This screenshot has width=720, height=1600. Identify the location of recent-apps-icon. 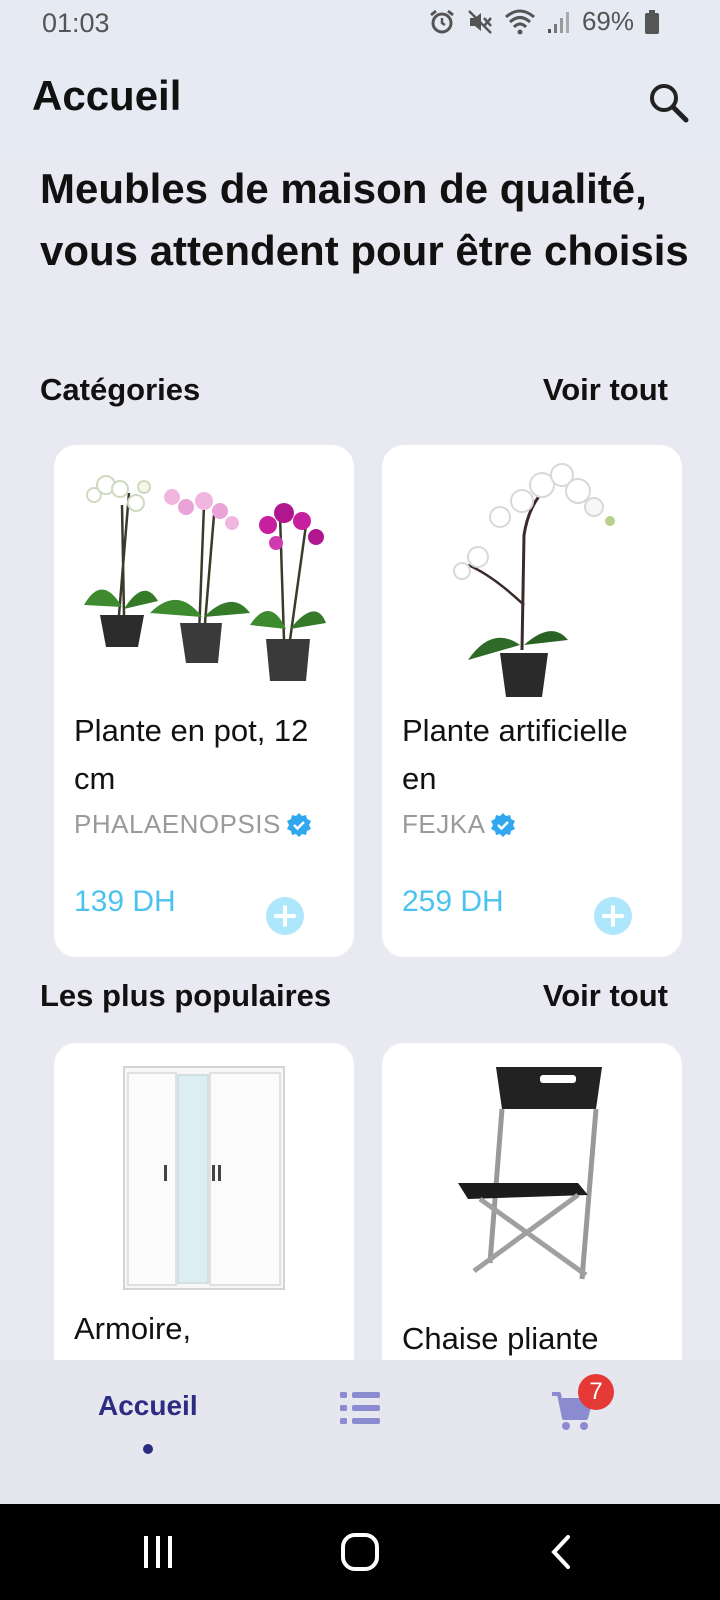
(158, 1552).